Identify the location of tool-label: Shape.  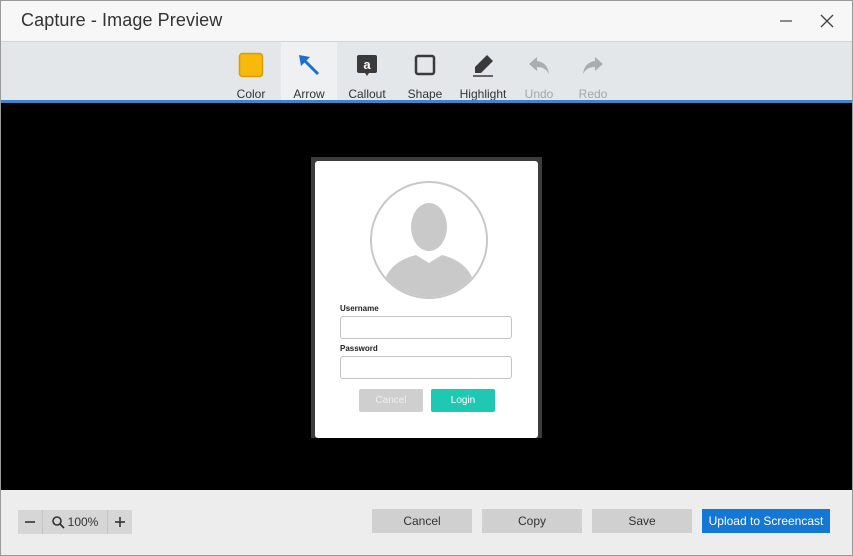
(425, 94).